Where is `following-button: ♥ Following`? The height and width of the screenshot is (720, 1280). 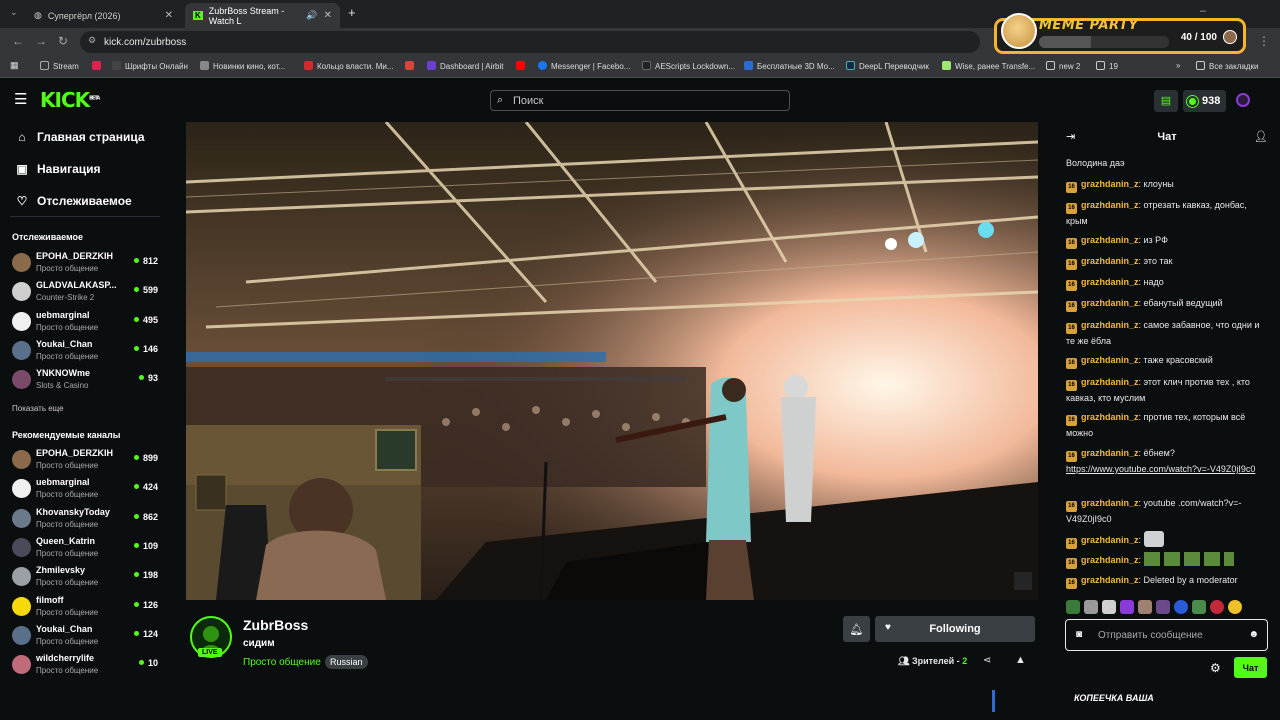
following-button: ♥ Following is located at coordinates (955, 629).